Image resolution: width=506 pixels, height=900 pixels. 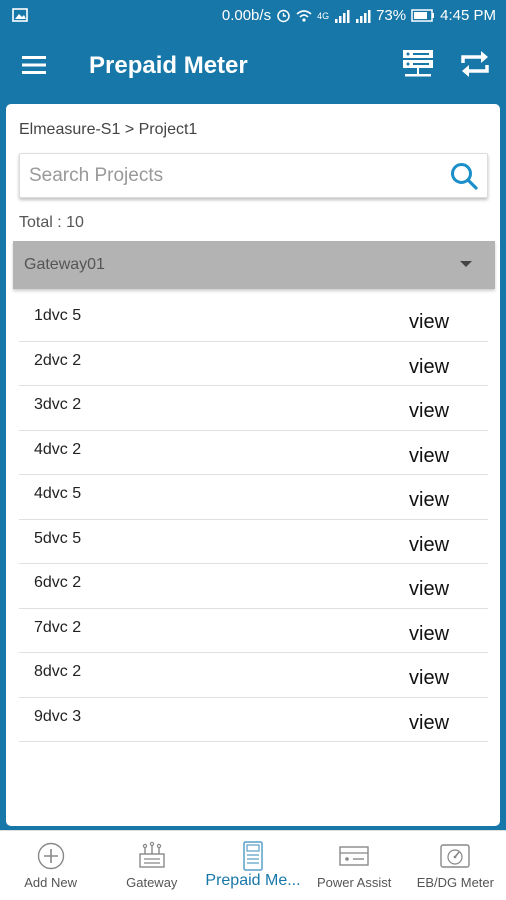 I want to click on list-item: 2dvc 2 view, so click(x=253, y=364).